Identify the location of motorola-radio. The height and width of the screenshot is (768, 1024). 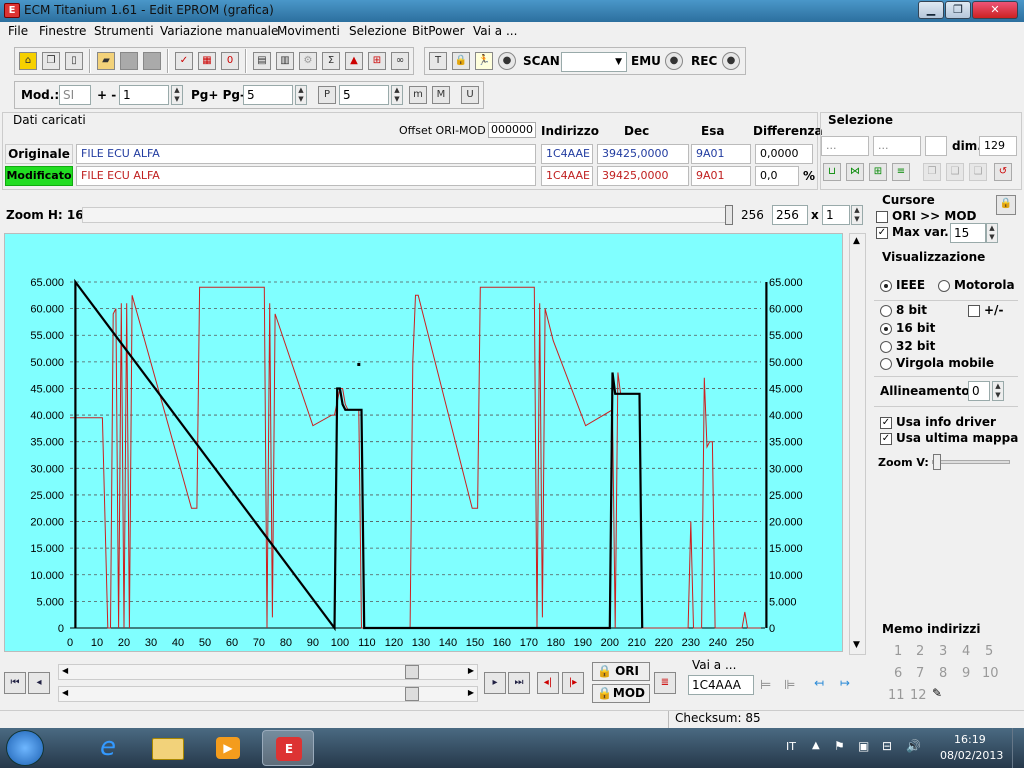
(944, 286).